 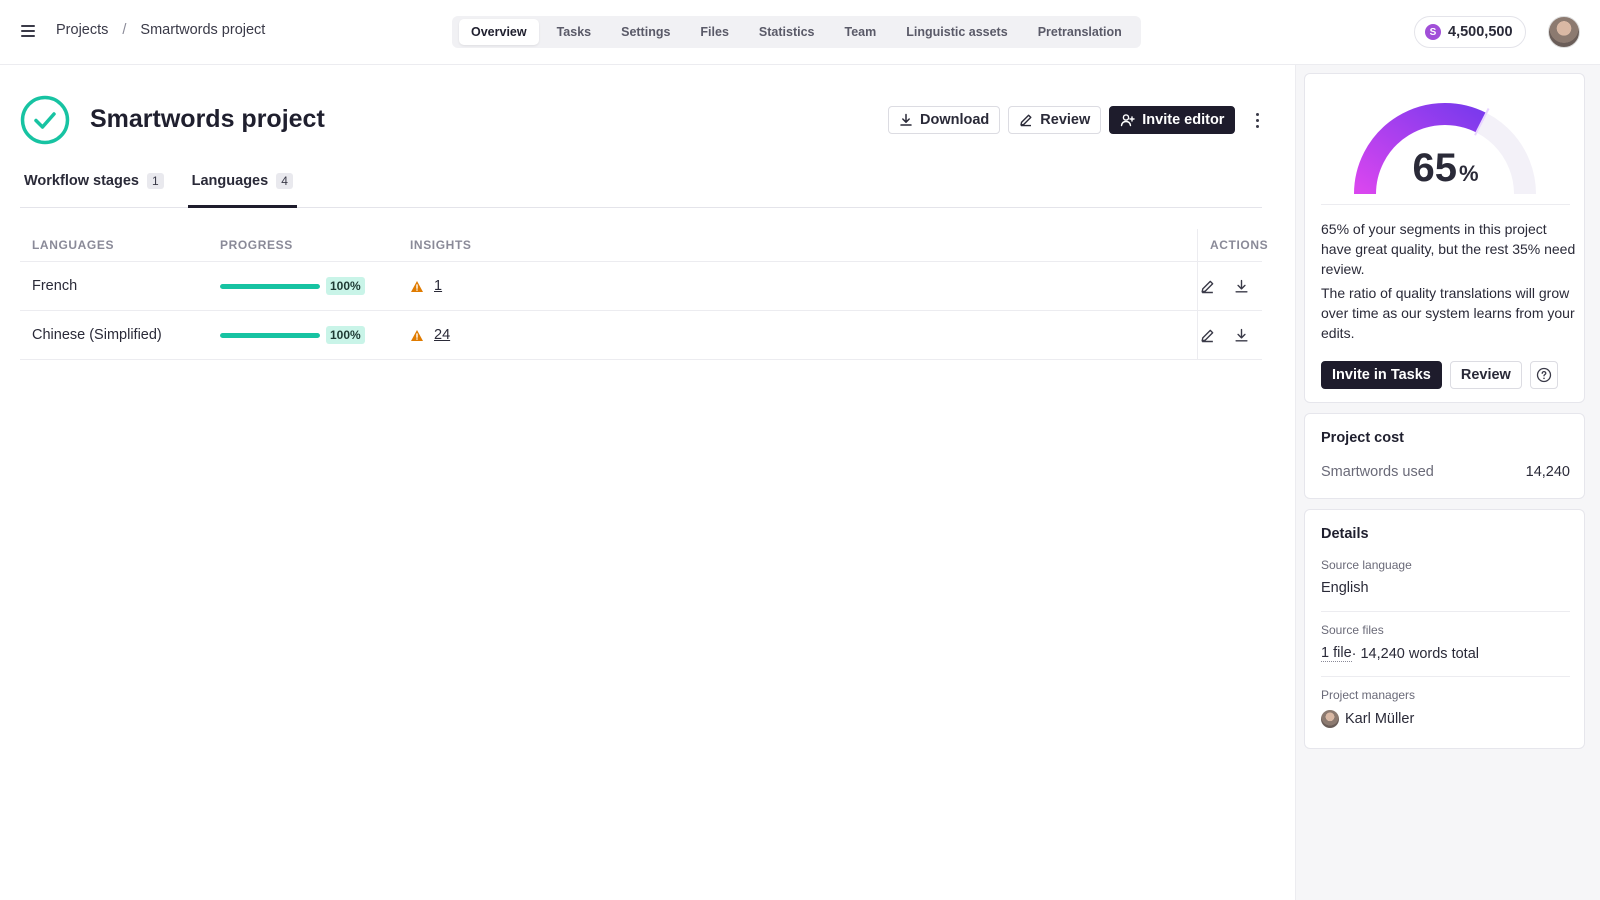 What do you see at coordinates (1366, 565) in the screenshot?
I see `source-language-label: Source language` at bounding box center [1366, 565].